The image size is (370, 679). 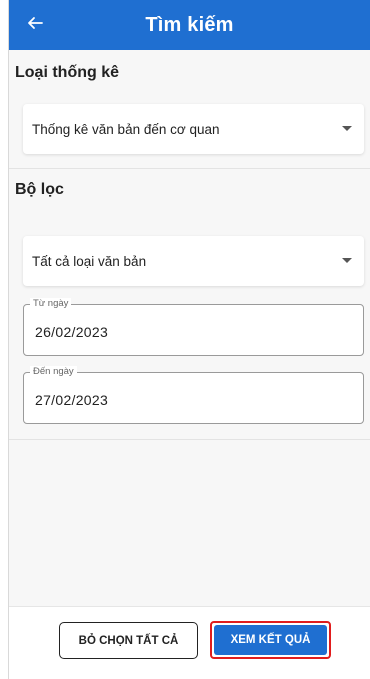 What do you see at coordinates (189, 168) in the screenshot?
I see `section-divider` at bounding box center [189, 168].